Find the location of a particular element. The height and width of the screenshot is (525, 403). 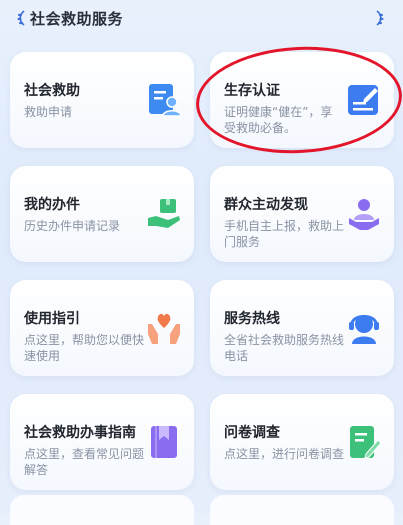

card-subtitle: 历史办件申请记录 is located at coordinates (72, 226).